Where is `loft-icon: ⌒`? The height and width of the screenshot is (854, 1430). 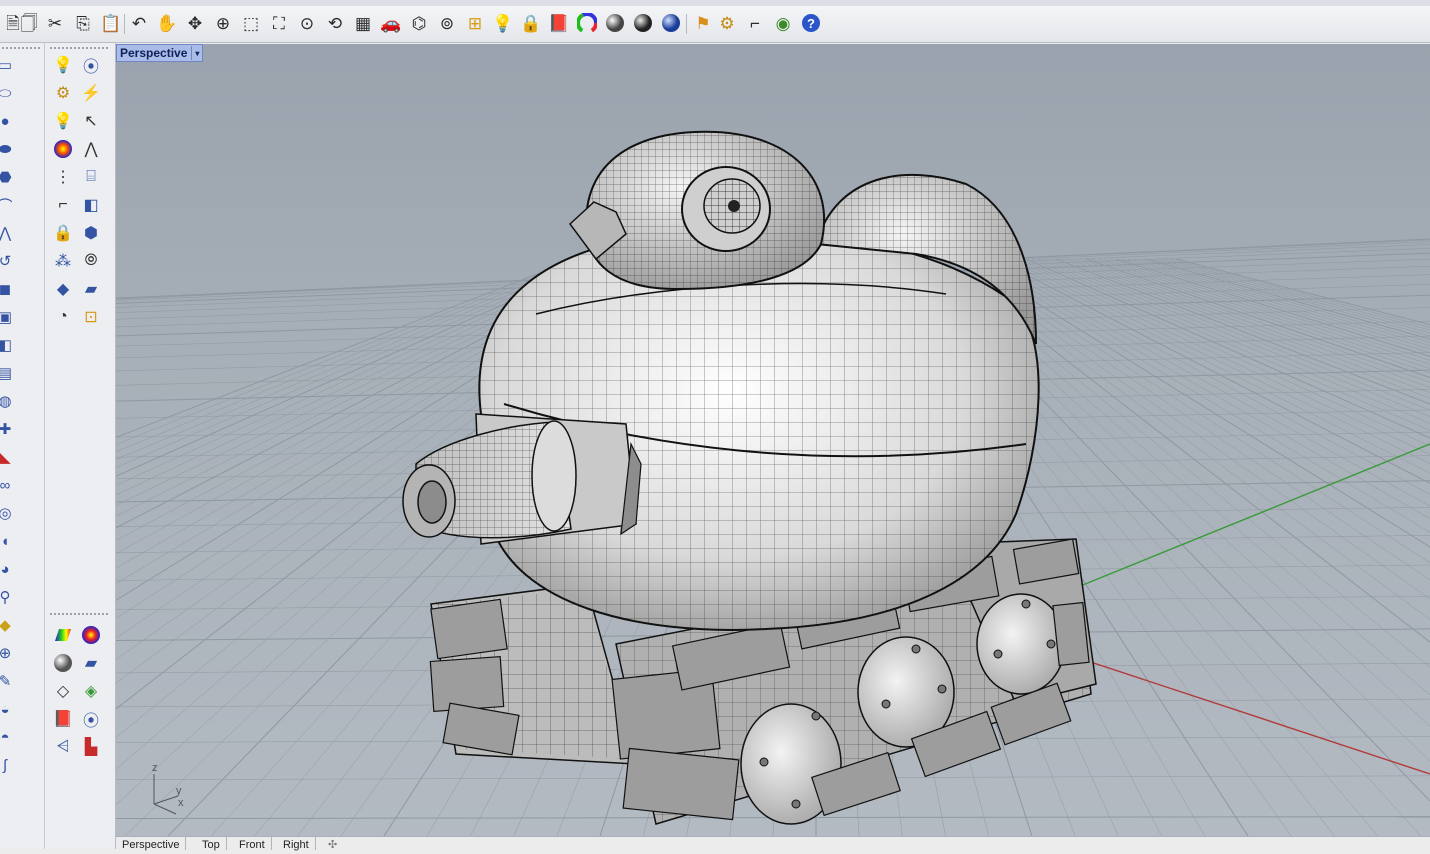
loft-icon: ⌒ is located at coordinates (8, 205).